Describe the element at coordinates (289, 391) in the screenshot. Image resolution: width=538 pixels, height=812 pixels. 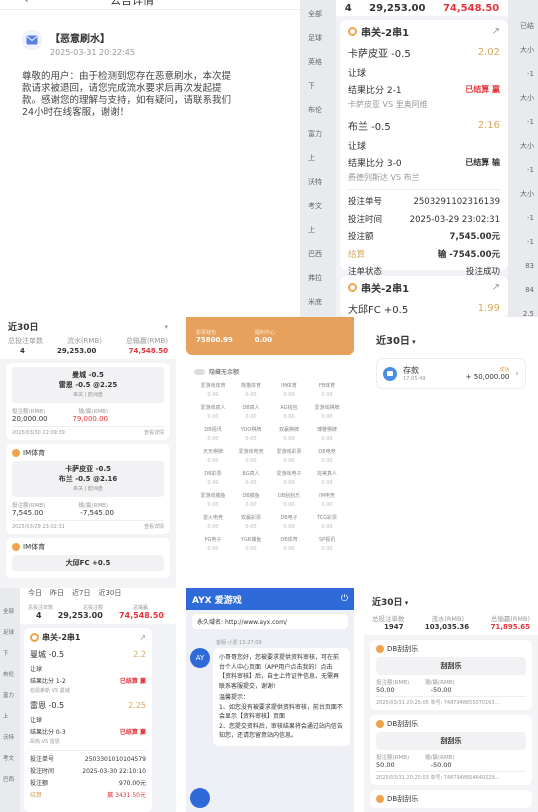
I see `game-wallet: IM体育 0.00` at that location.